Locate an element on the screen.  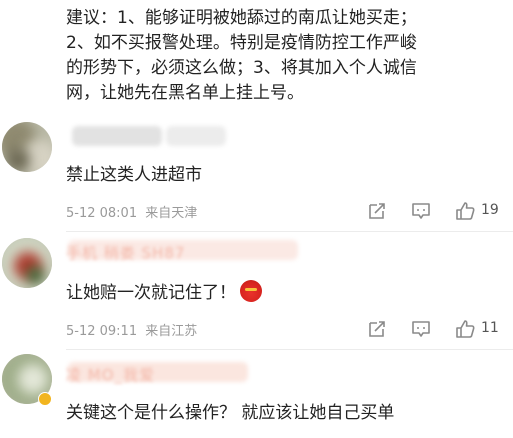
comment-text: 让她赔一次就记住了！ is located at coordinates (151, 293).